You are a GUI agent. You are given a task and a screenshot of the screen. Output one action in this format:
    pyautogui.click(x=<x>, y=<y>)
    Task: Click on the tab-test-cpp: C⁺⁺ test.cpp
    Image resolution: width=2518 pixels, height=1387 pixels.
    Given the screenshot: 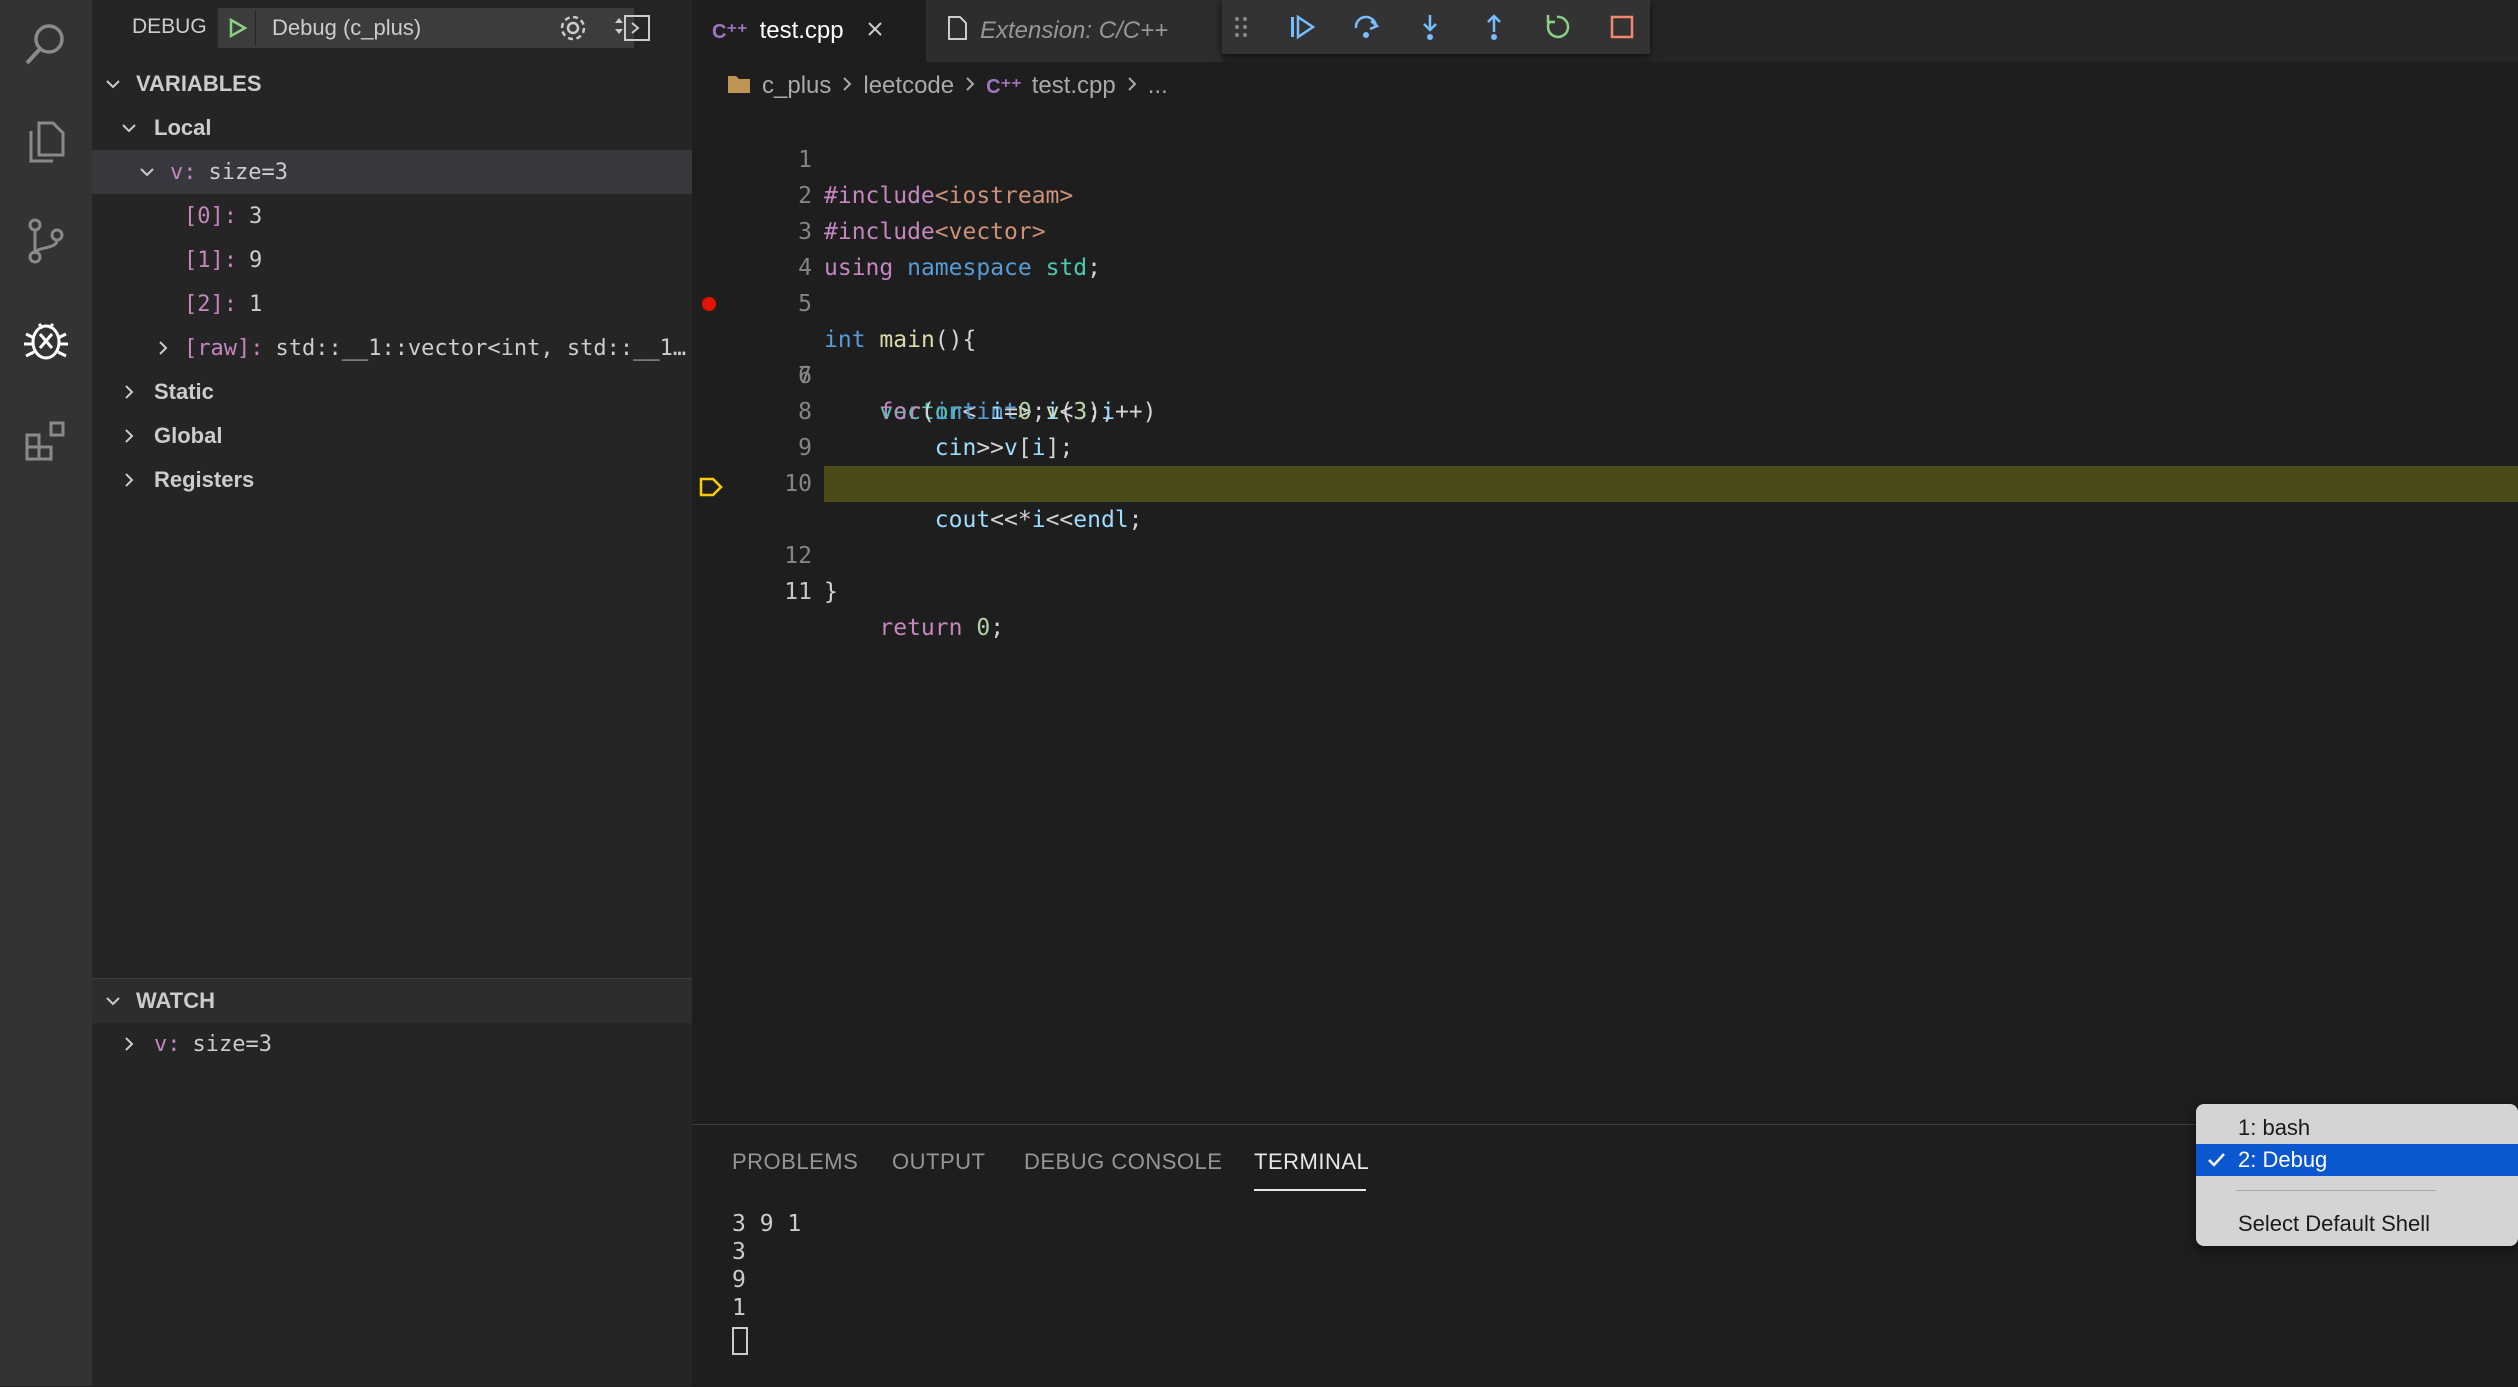 What is the action you would take?
    pyautogui.click(x=809, y=31)
    